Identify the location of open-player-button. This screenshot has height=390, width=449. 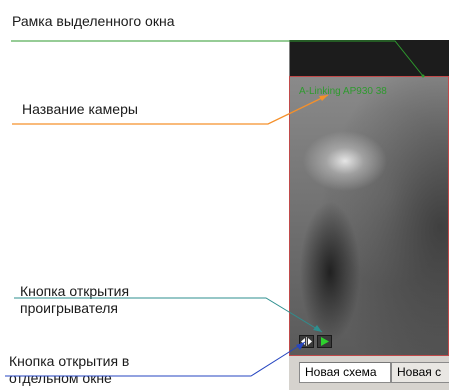
(324, 341).